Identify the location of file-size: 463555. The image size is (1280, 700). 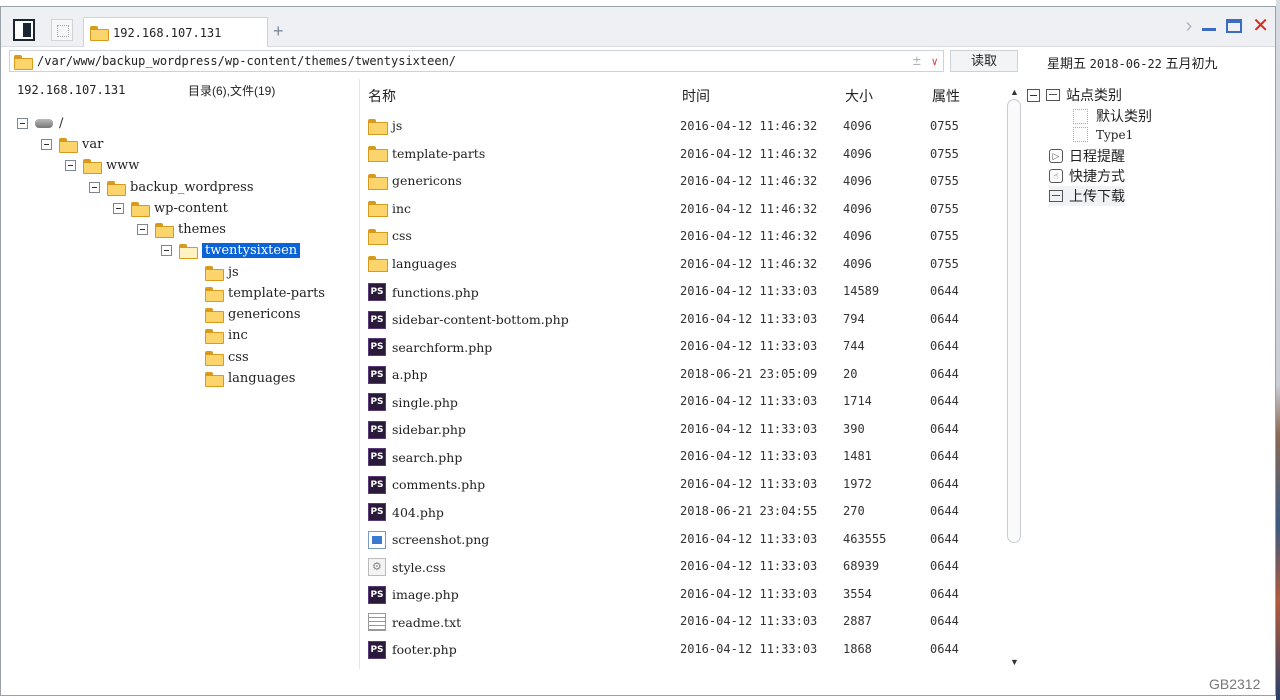
(865, 538).